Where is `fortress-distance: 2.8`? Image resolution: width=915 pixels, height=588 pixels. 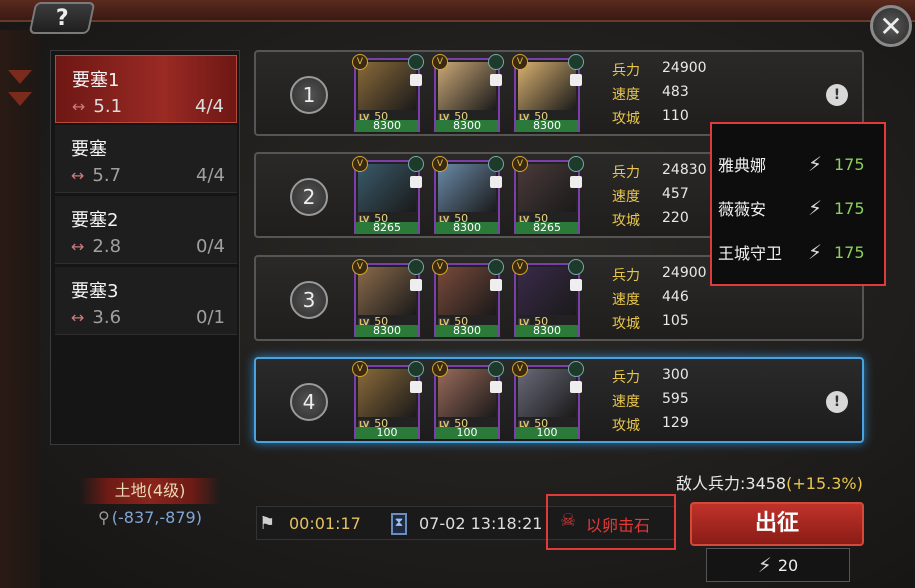 fortress-distance: 2.8 is located at coordinates (107, 246).